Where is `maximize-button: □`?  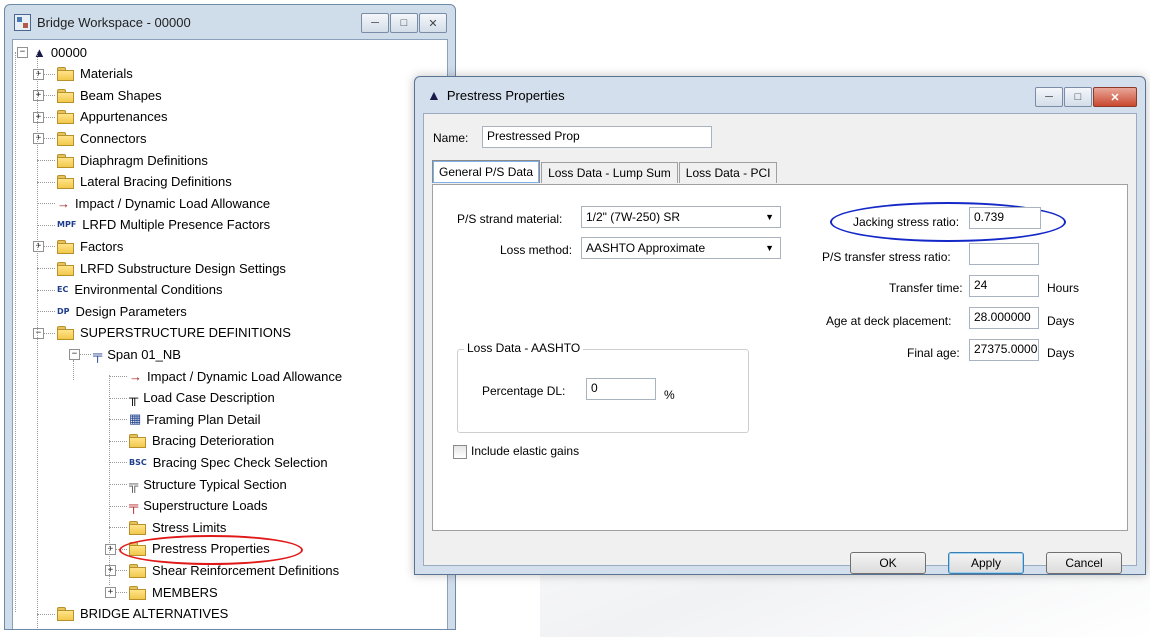
maximize-button: □ is located at coordinates (404, 23).